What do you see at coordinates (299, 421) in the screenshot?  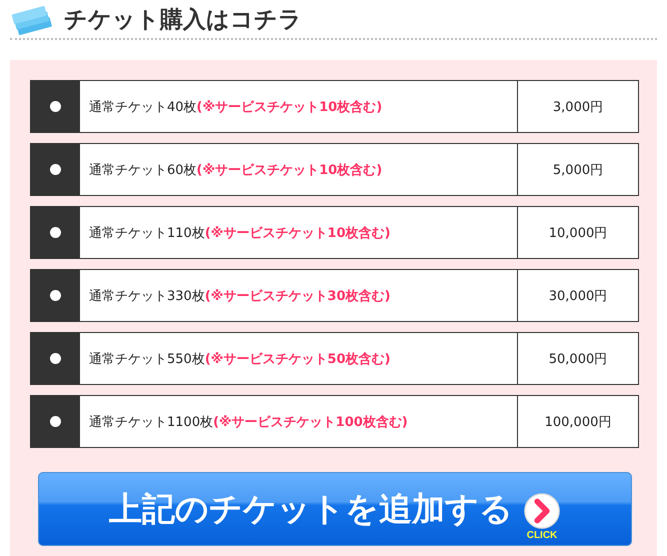 I see `ticket-option-label: 通常チケット1100枚(※サービスチケット100枚含む)` at bounding box center [299, 421].